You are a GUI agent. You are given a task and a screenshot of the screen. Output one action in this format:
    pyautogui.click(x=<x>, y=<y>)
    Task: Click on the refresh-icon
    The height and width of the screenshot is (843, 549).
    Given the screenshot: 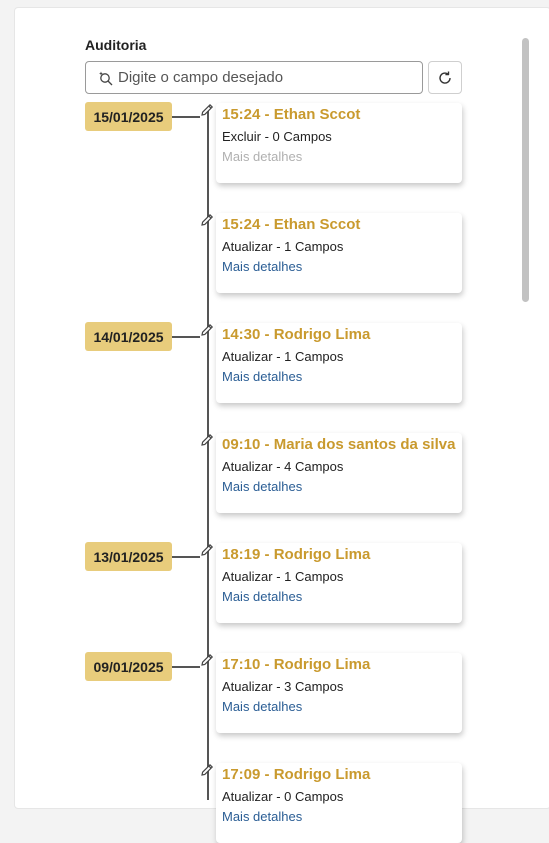 What is the action you would take?
    pyautogui.click(x=445, y=78)
    